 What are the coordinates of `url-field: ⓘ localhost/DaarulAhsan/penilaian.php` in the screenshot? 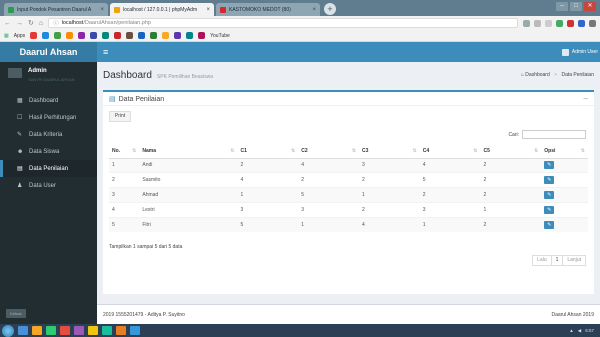 It's located at (283, 23).